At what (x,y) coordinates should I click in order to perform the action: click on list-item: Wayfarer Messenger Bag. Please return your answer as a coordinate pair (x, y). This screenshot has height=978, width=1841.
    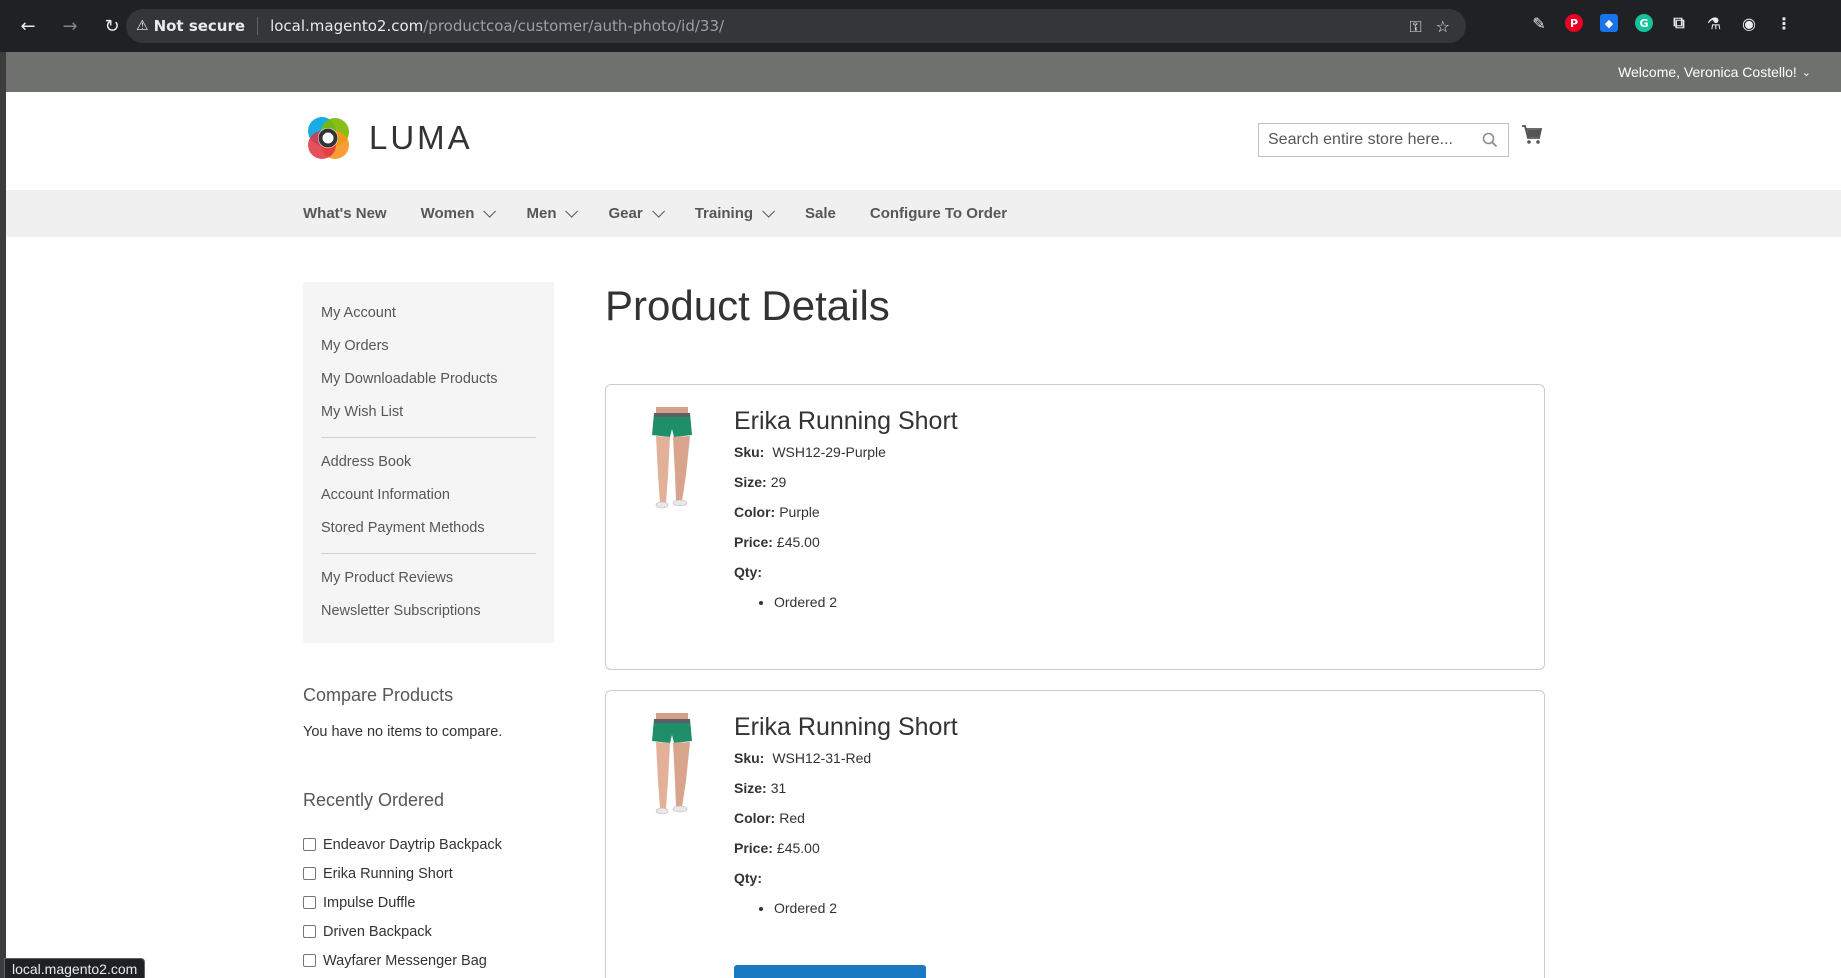
    Looking at the image, I should click on (428, 960).